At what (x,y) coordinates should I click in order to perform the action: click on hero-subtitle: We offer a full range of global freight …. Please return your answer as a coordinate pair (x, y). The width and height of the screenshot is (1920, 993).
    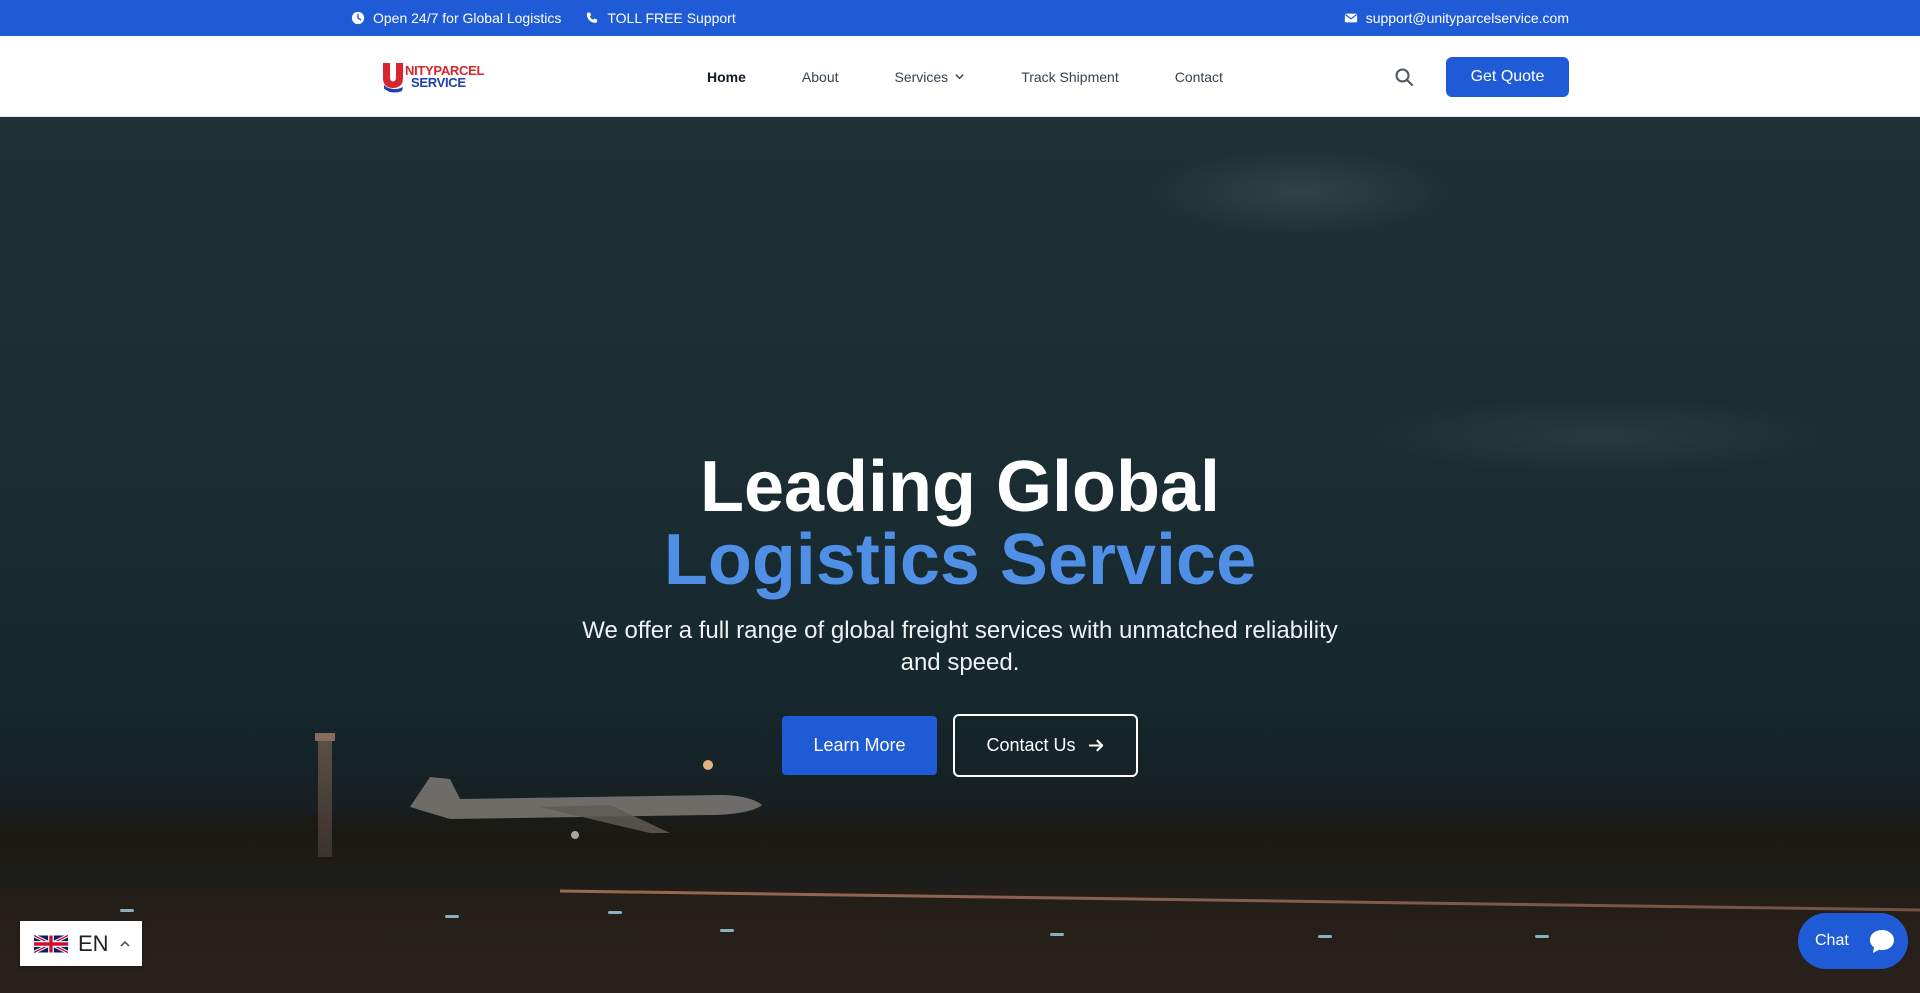
    Looking at the image, I should click on (960, 646).